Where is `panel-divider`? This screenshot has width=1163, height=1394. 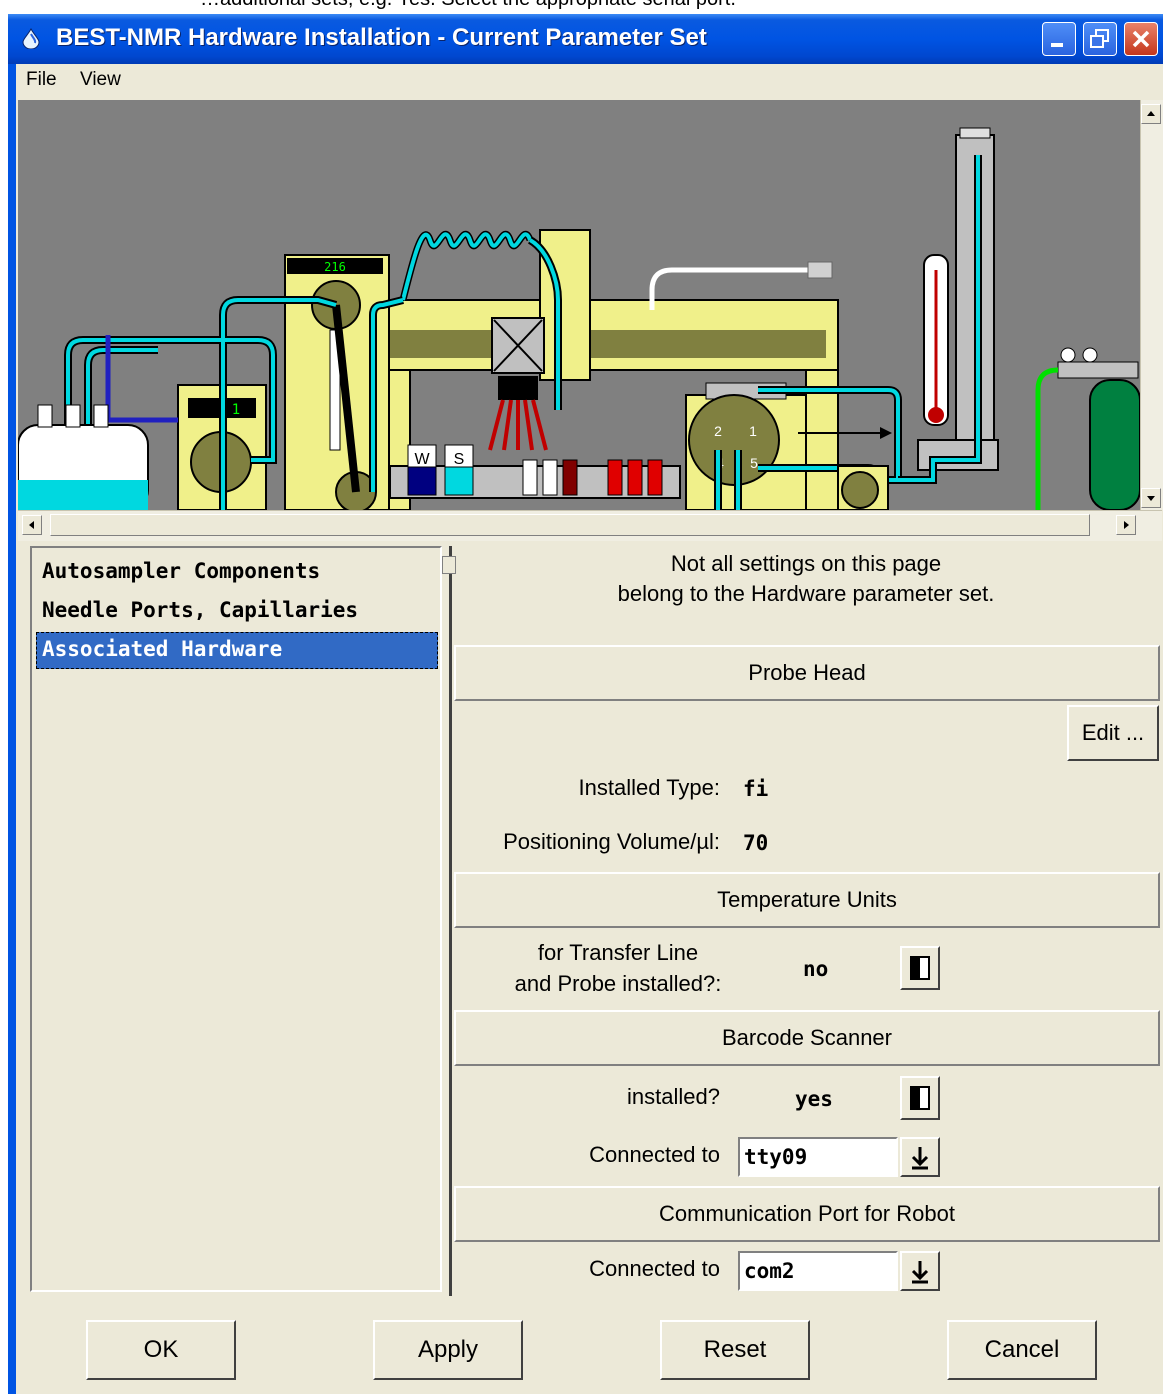
panel-divider is located at coordinates (450, 921).